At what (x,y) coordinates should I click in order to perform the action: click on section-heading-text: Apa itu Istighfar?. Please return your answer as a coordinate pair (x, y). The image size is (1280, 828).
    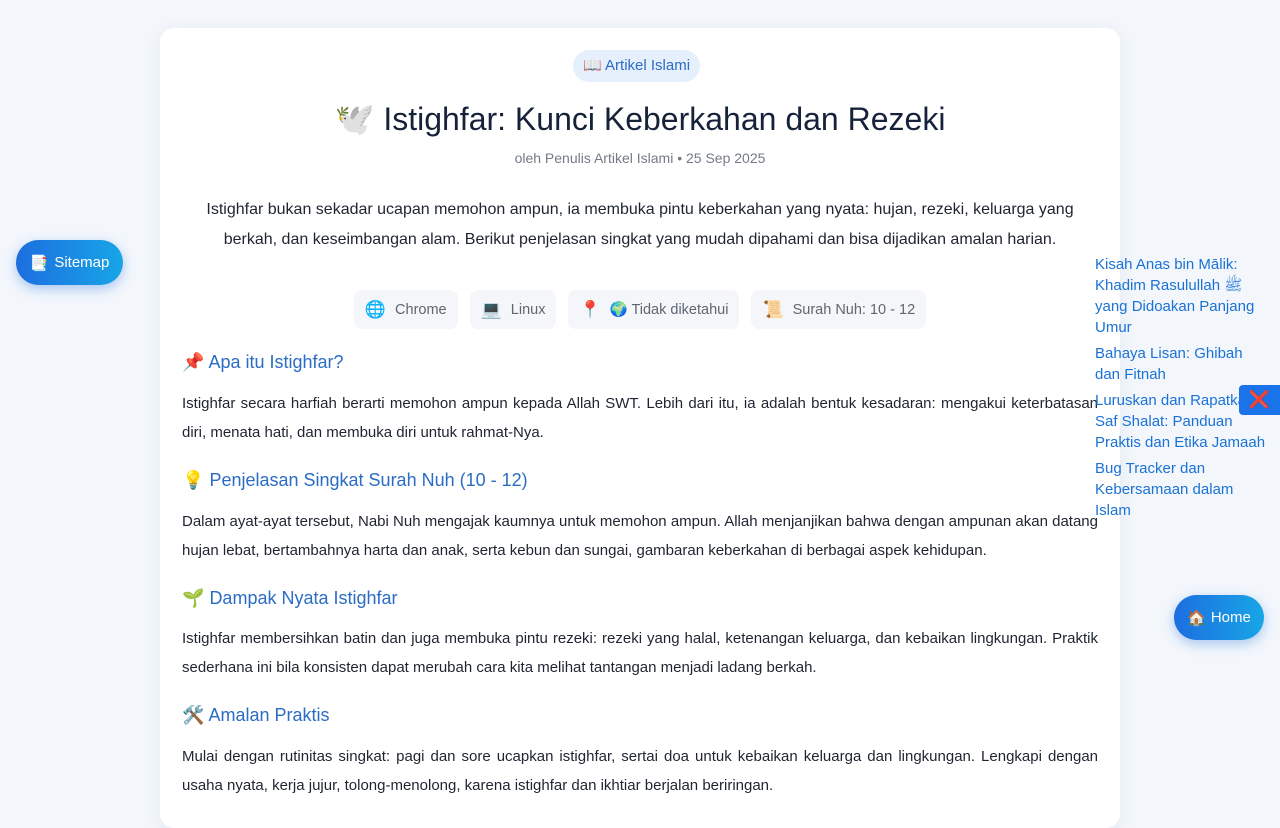
    Looking at the image, I should click on (276, 362).